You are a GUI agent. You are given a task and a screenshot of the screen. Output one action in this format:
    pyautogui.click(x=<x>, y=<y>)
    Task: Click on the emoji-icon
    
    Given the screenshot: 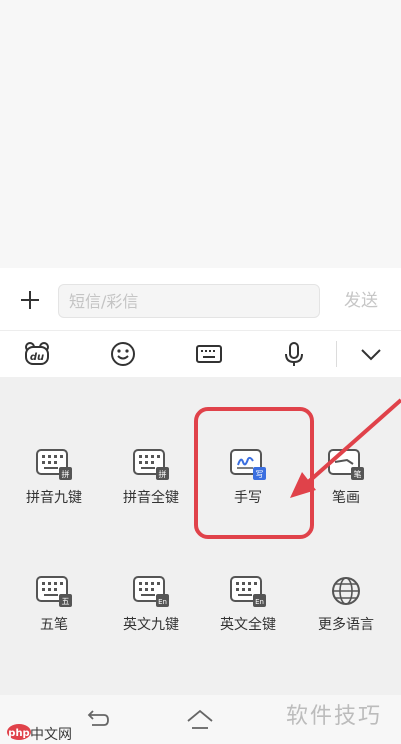 What is the action you would take?
    pyautogui.click(x=123, y=354)
    